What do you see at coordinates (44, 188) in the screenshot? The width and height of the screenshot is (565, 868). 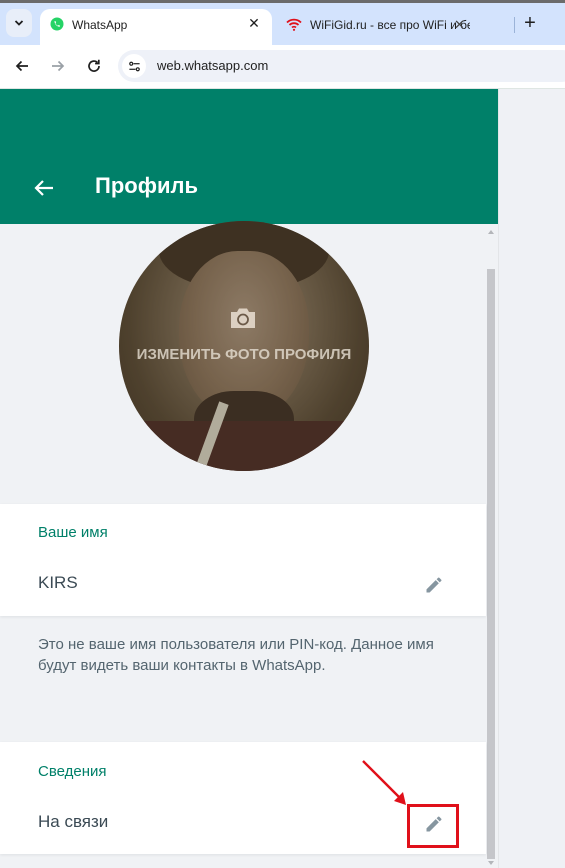 I see `back-arrow-icon` at bounding box center [44, 188].